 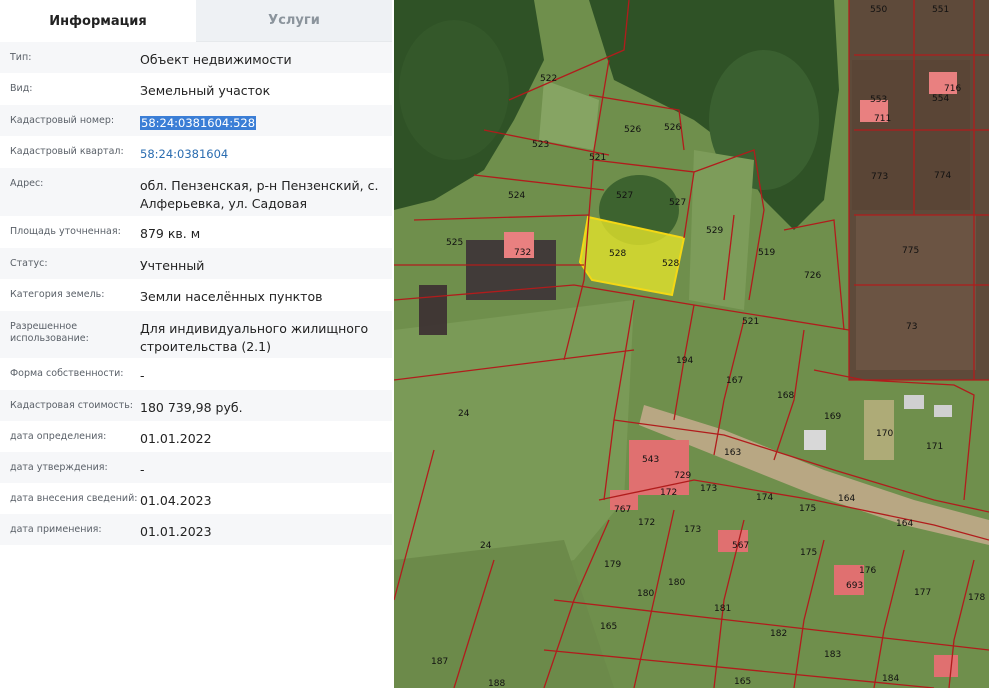 What do you see at coordinates (522, 253) in the screenshot?
I see `plot-label: 732` at bounding box center [522, 253].